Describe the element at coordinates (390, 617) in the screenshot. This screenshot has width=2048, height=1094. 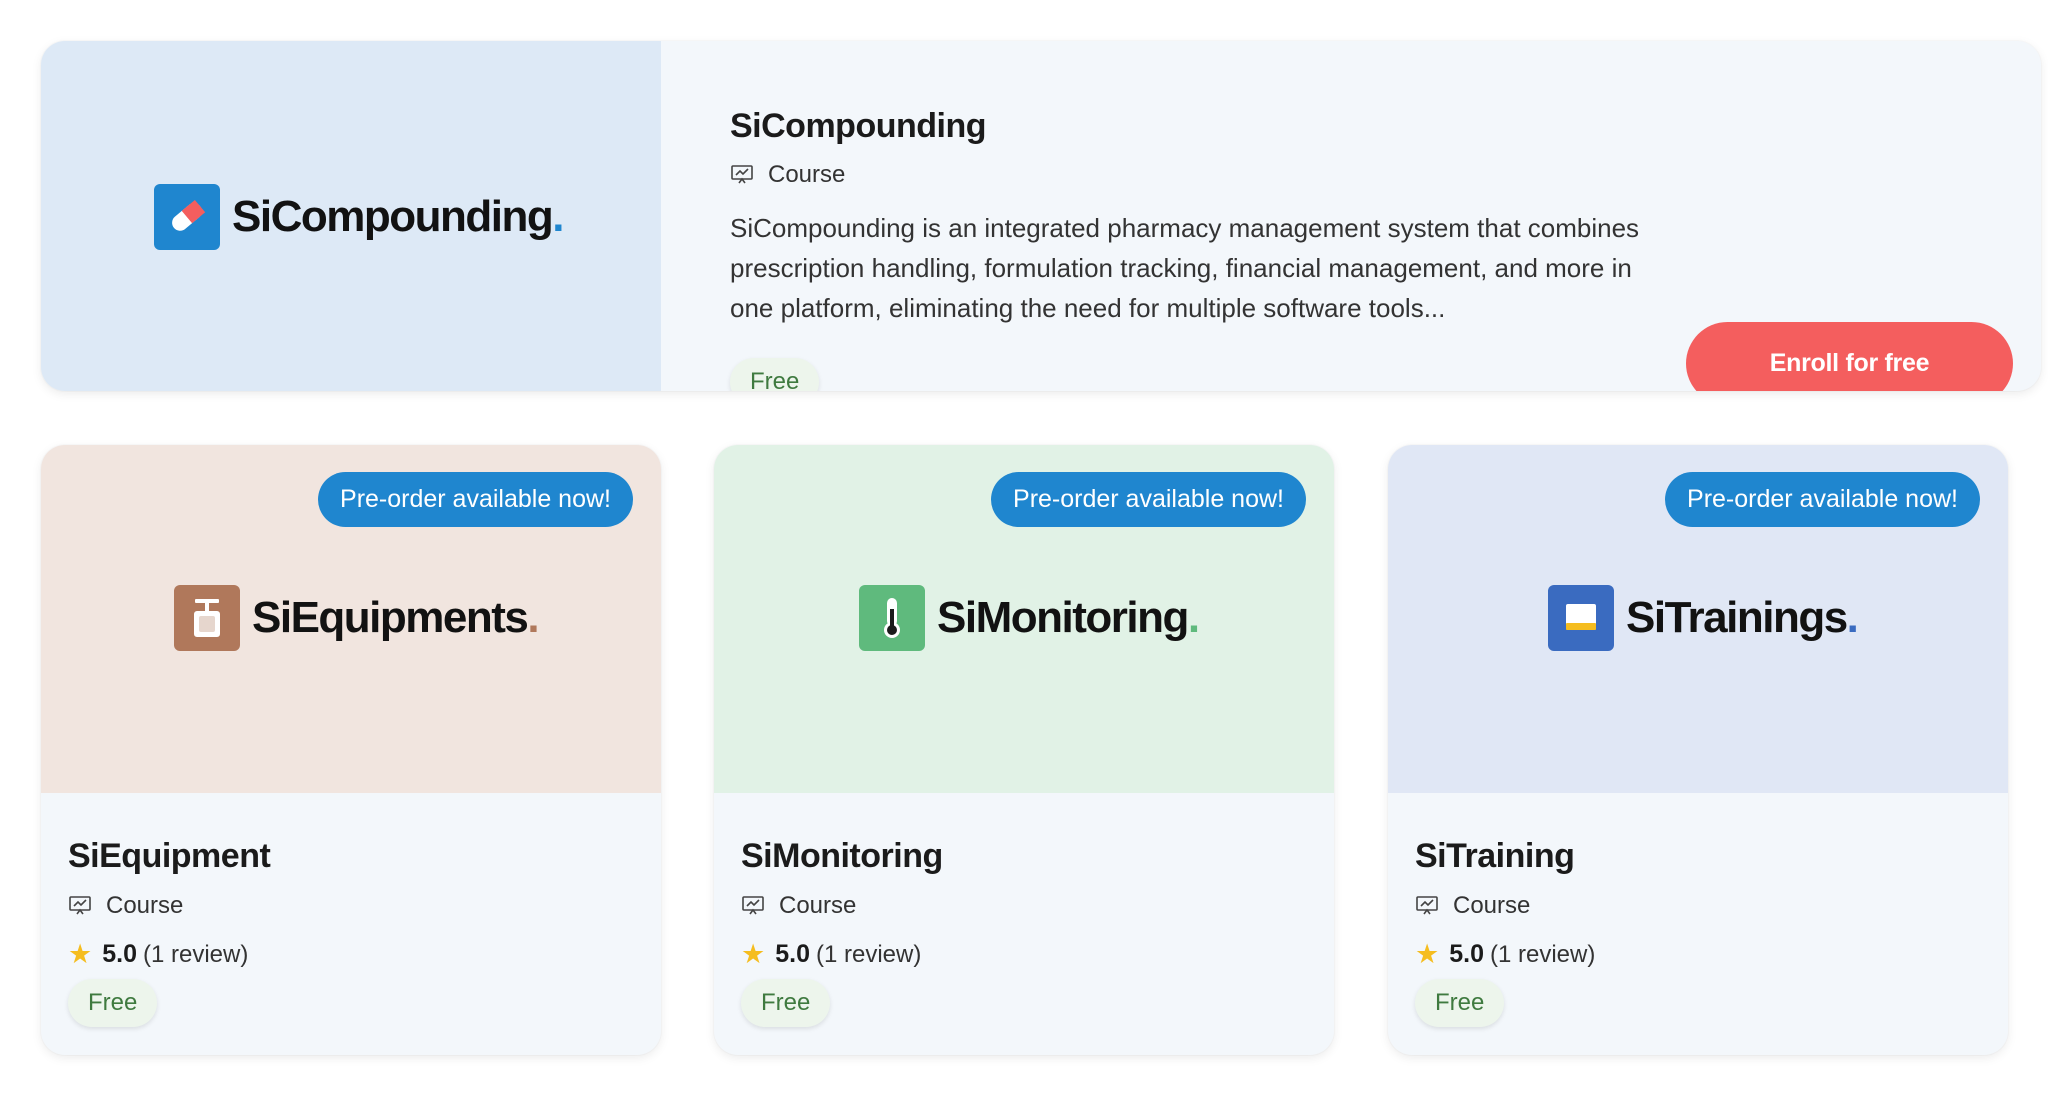
I see `logo-wordmark: SiEquipments` at that location.